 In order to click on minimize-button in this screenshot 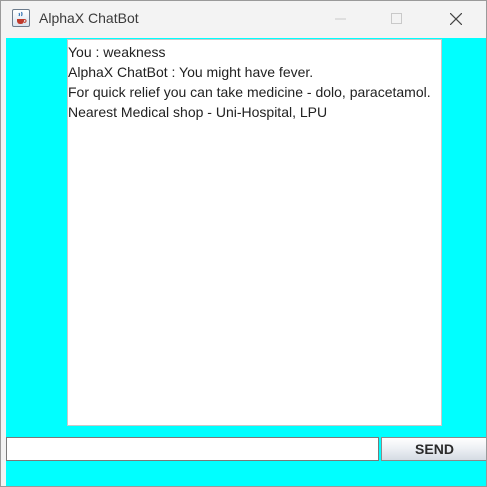, I will do `click(341, 19)`.